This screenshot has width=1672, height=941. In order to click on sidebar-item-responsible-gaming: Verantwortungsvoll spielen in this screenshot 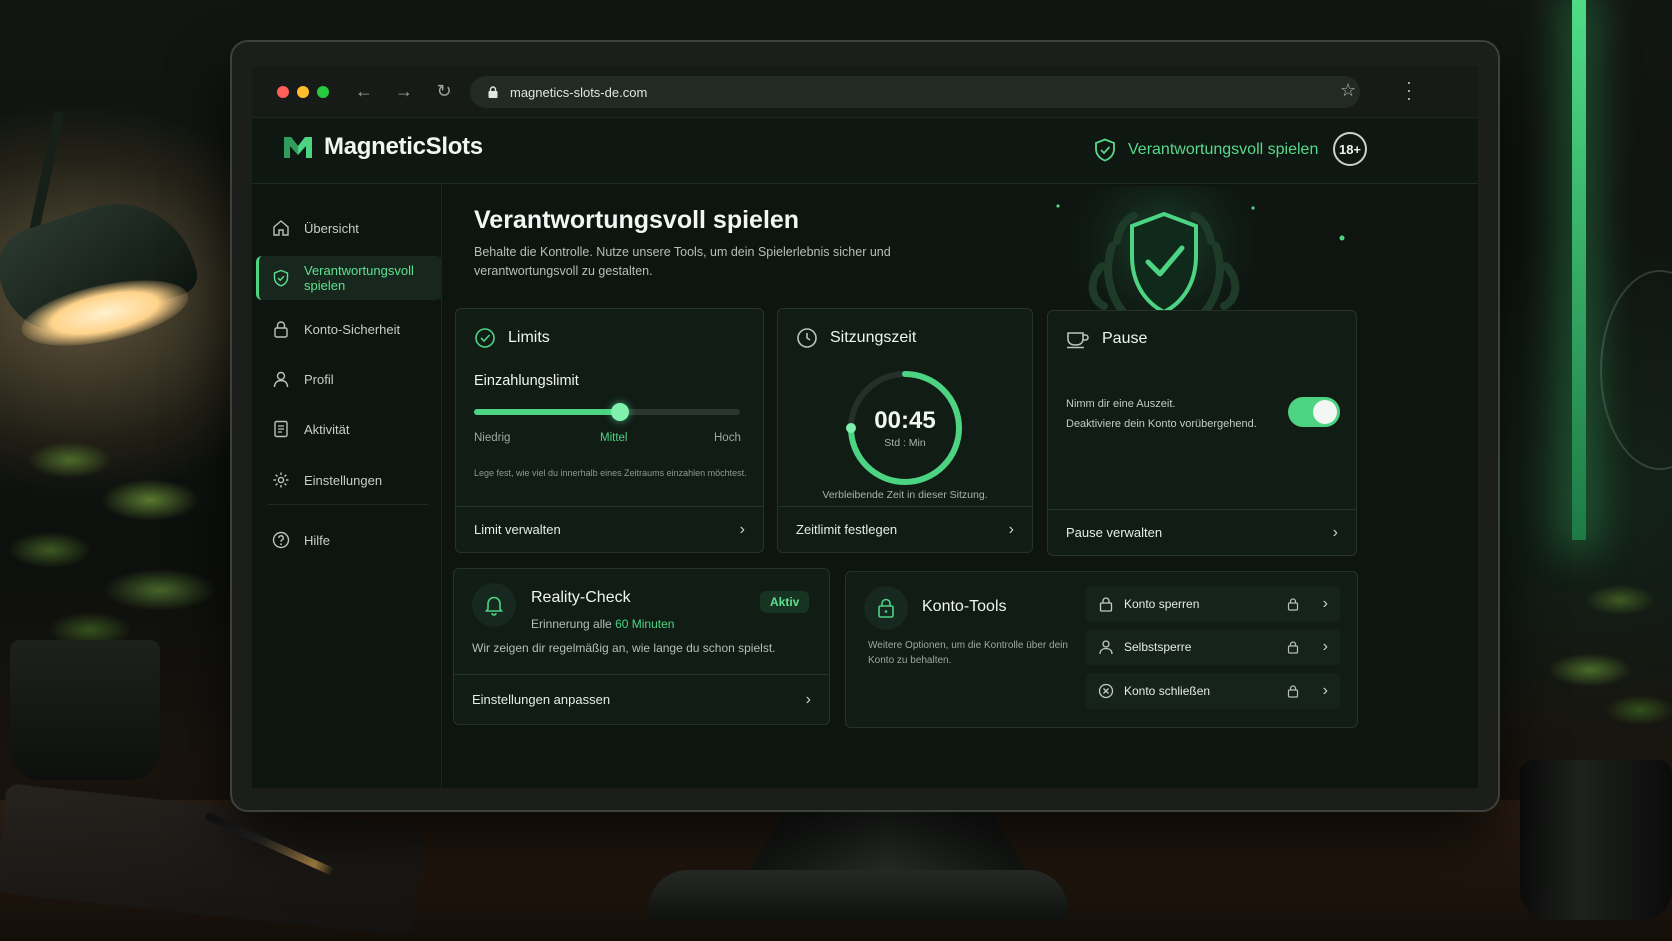, I will do `click(349, 278)`.